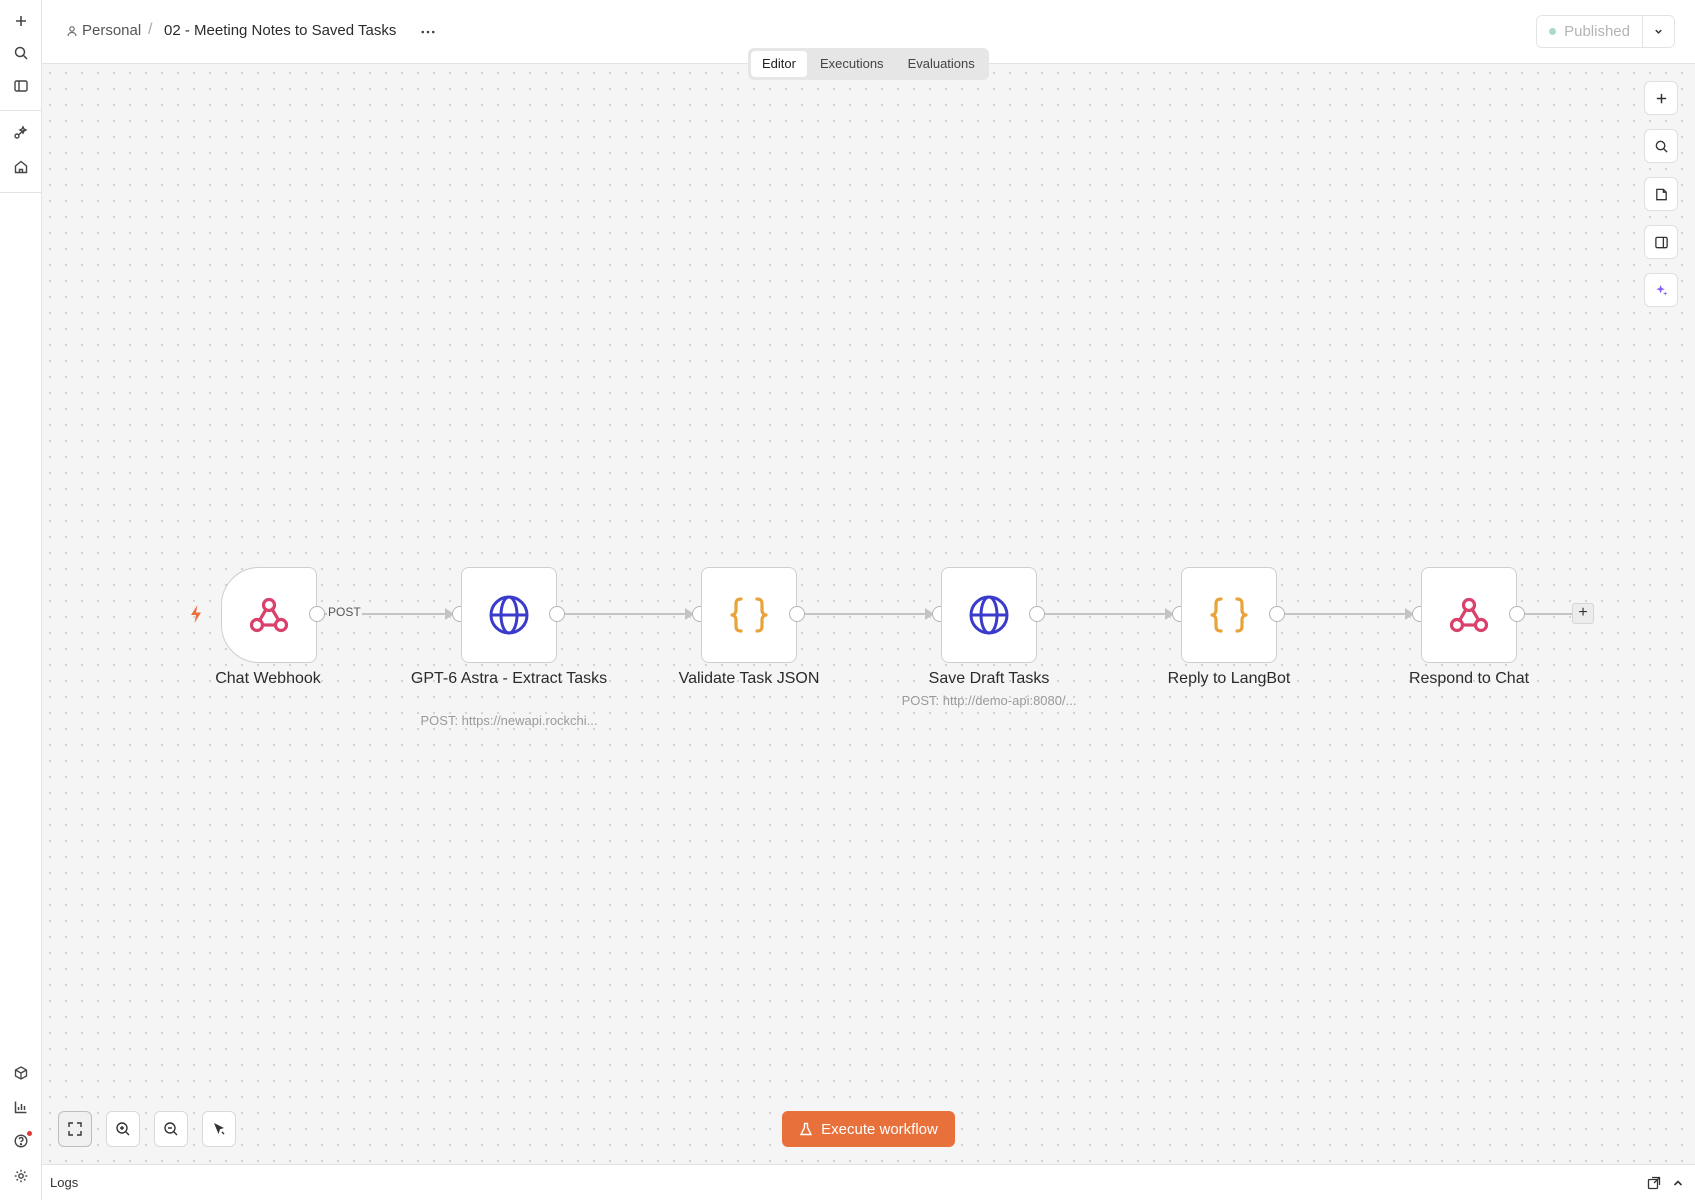 The width and height of the screenshot is (1695, 1200). What do you see at coordinates (112, 30) in the screenshot?
I see `project-name: Personal` at bounding box center [112, 30].